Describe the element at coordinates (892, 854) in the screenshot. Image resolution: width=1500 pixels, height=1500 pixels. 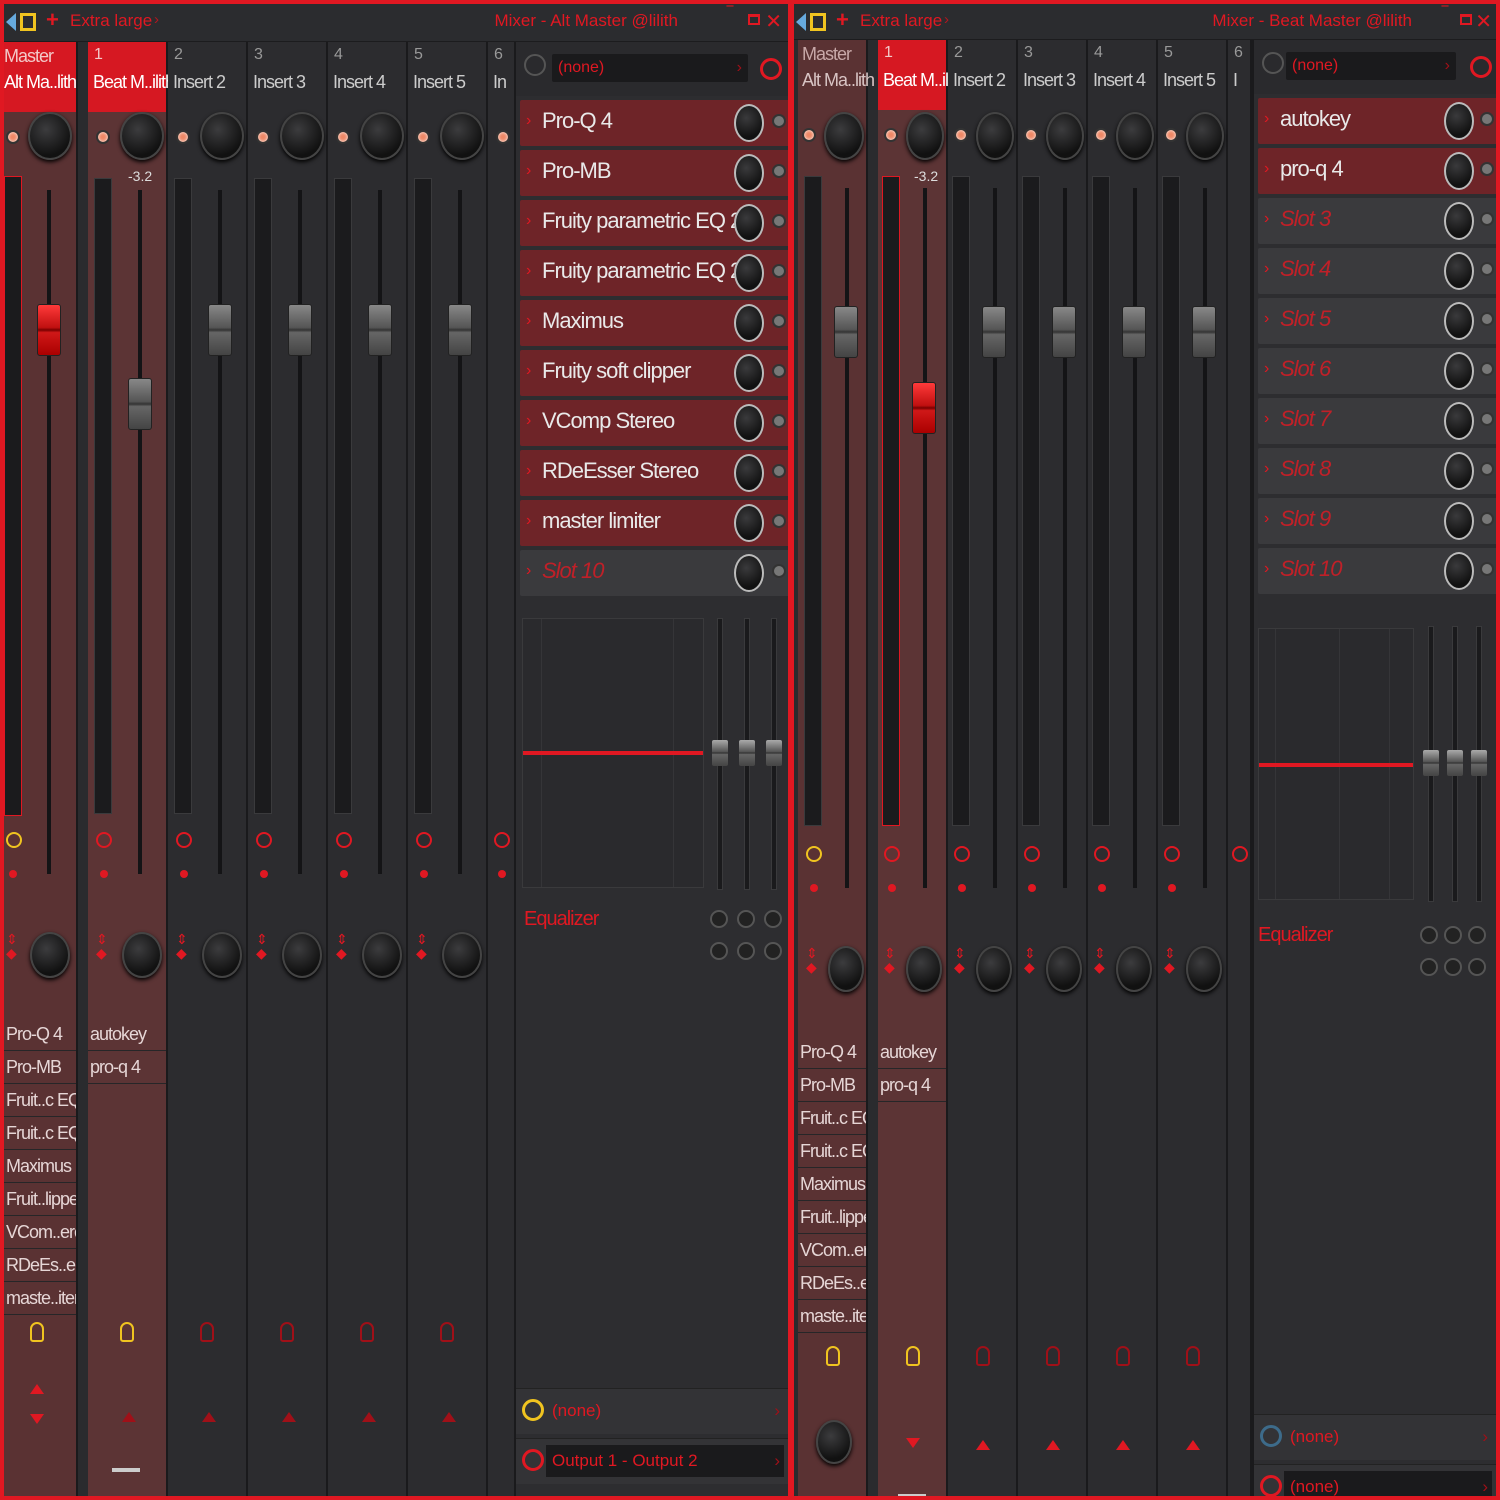
I see `send-clock-icon` at that location.